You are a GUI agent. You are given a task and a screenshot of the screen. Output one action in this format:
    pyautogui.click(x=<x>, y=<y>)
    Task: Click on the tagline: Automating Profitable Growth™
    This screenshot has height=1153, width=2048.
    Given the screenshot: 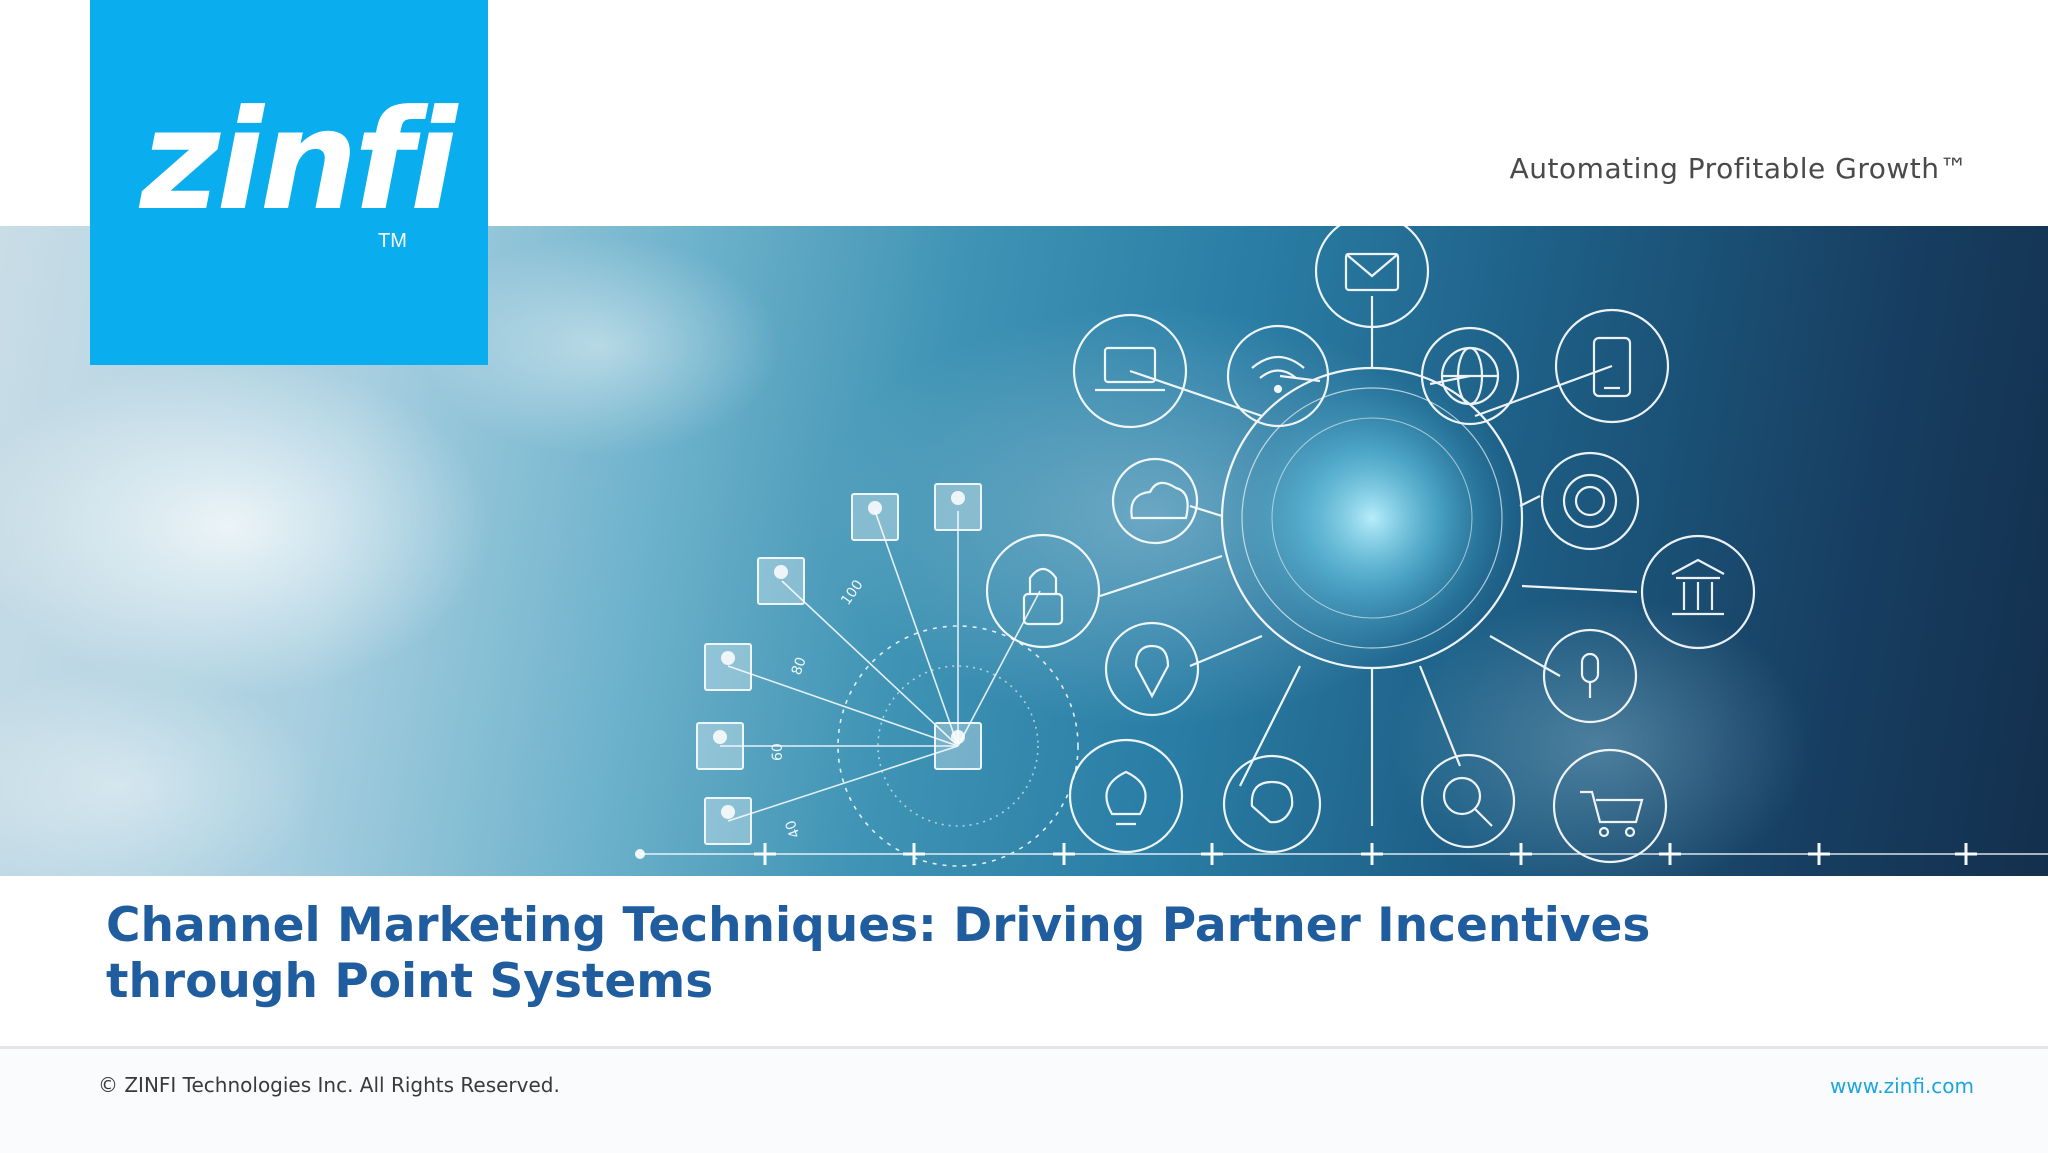 What is the action you would take?
    pyautogui.click(x=1738, y=168)
    